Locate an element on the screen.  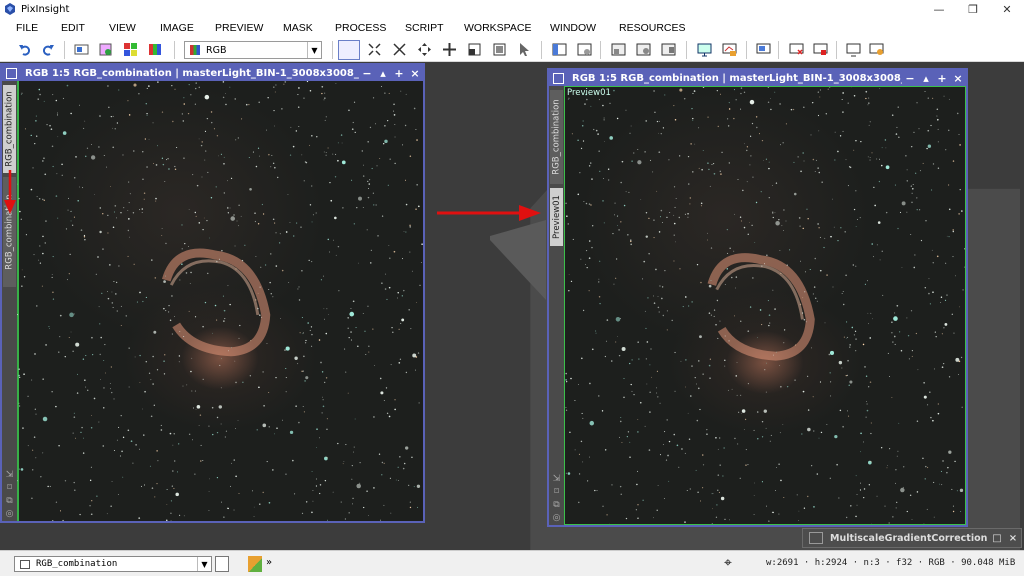
main-toolbar: RGB ▼ is located at coordinates (512, 50).